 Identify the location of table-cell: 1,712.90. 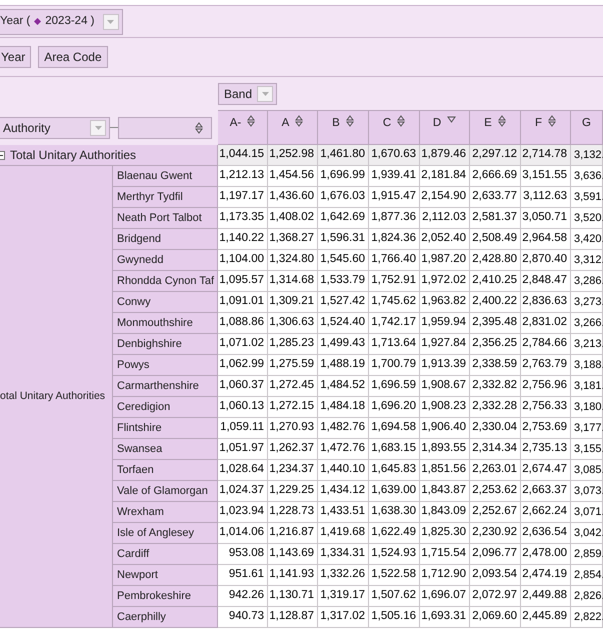
(445, 575).